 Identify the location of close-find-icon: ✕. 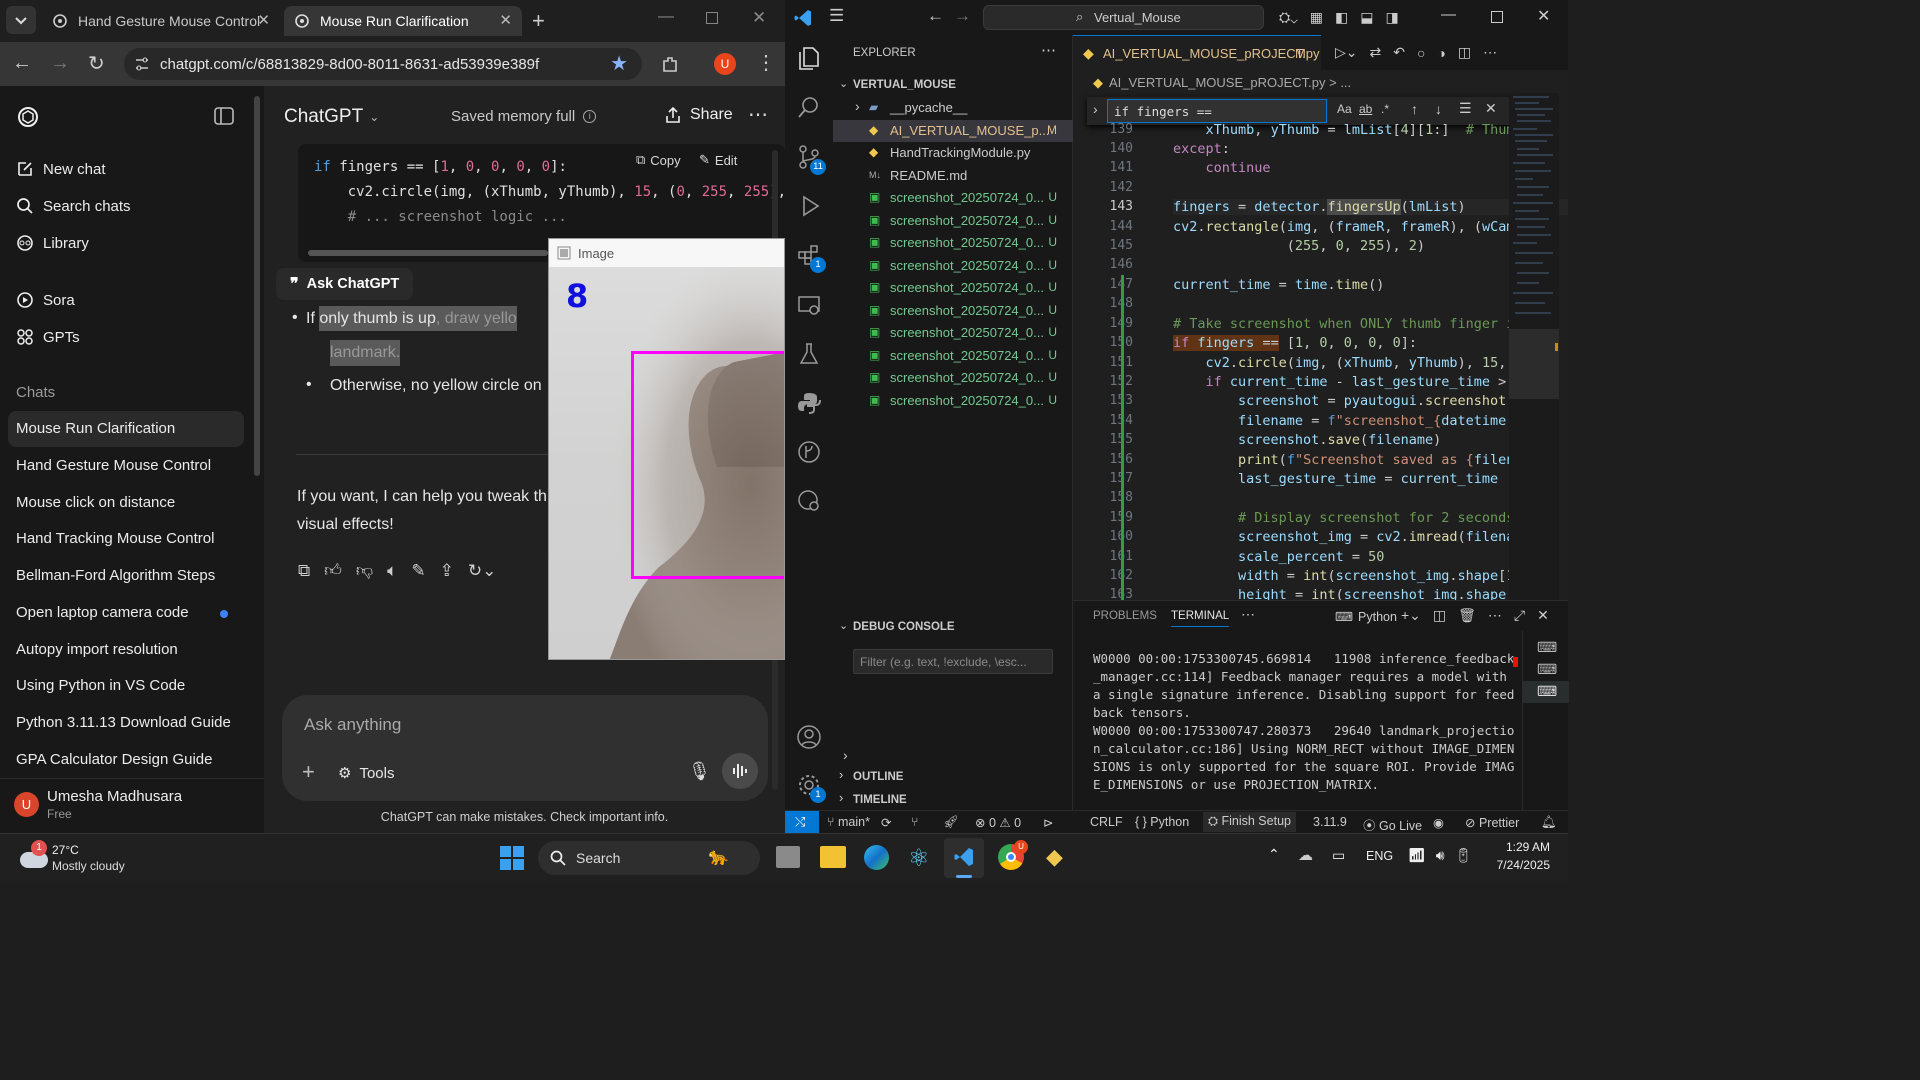
(1491, 108).